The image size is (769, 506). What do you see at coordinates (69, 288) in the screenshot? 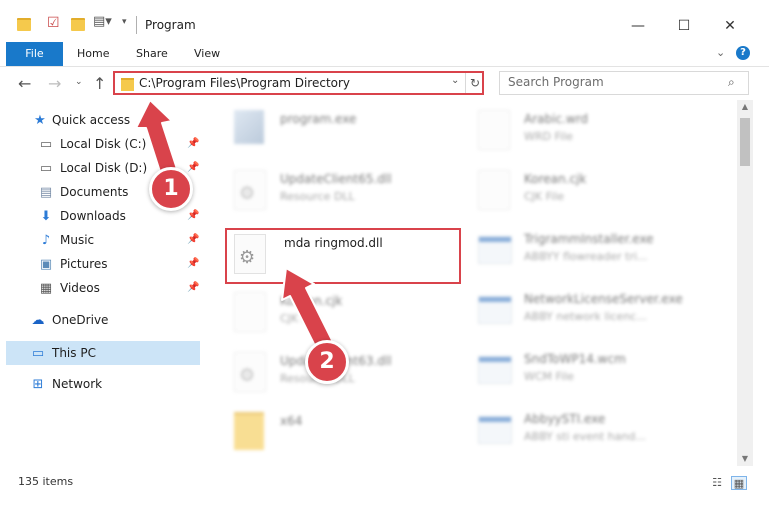
I see `sidebar-item-videos: ▦ Videos` at bounding box center [69, 288].